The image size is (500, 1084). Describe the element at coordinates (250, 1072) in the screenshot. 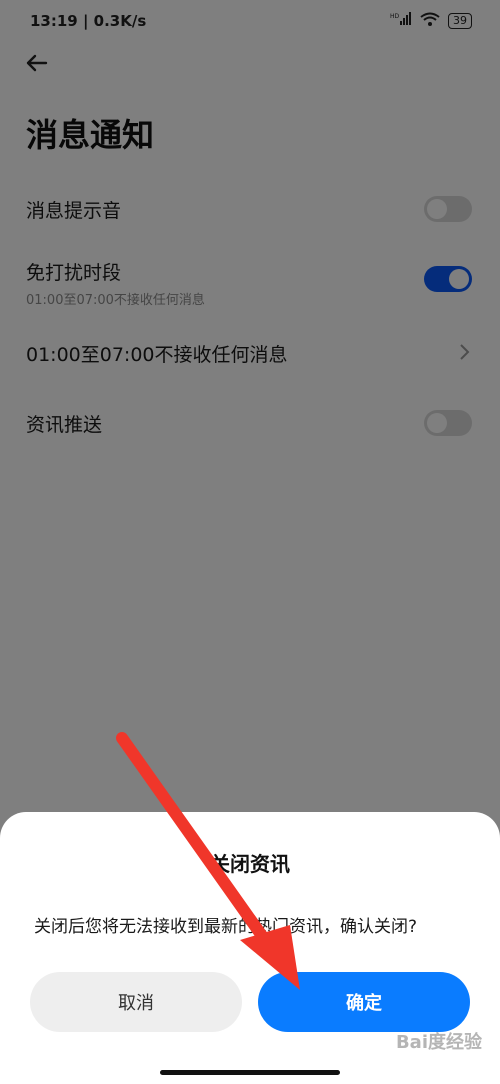

I see `home-indicator` at that location.